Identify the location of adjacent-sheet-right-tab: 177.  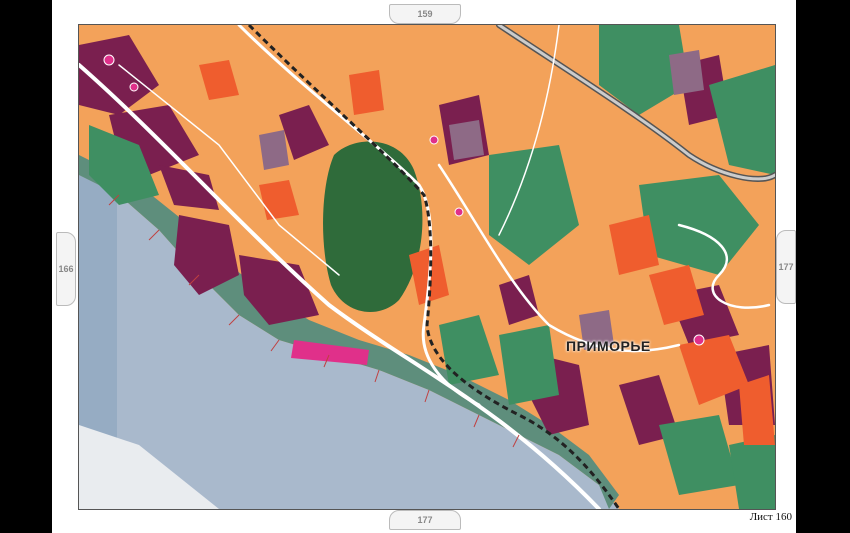
(786, 267).